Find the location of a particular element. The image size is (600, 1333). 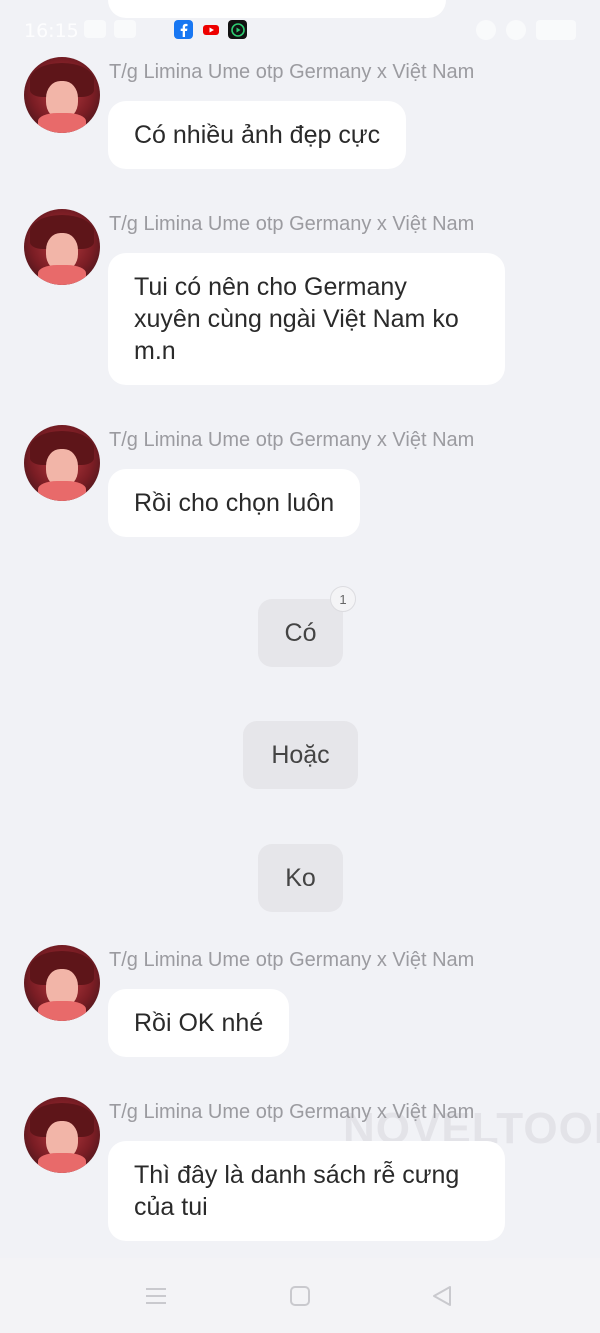

message-bubble: Có nhiều ảnh đẹp cực is located at coordinates (257, 135).